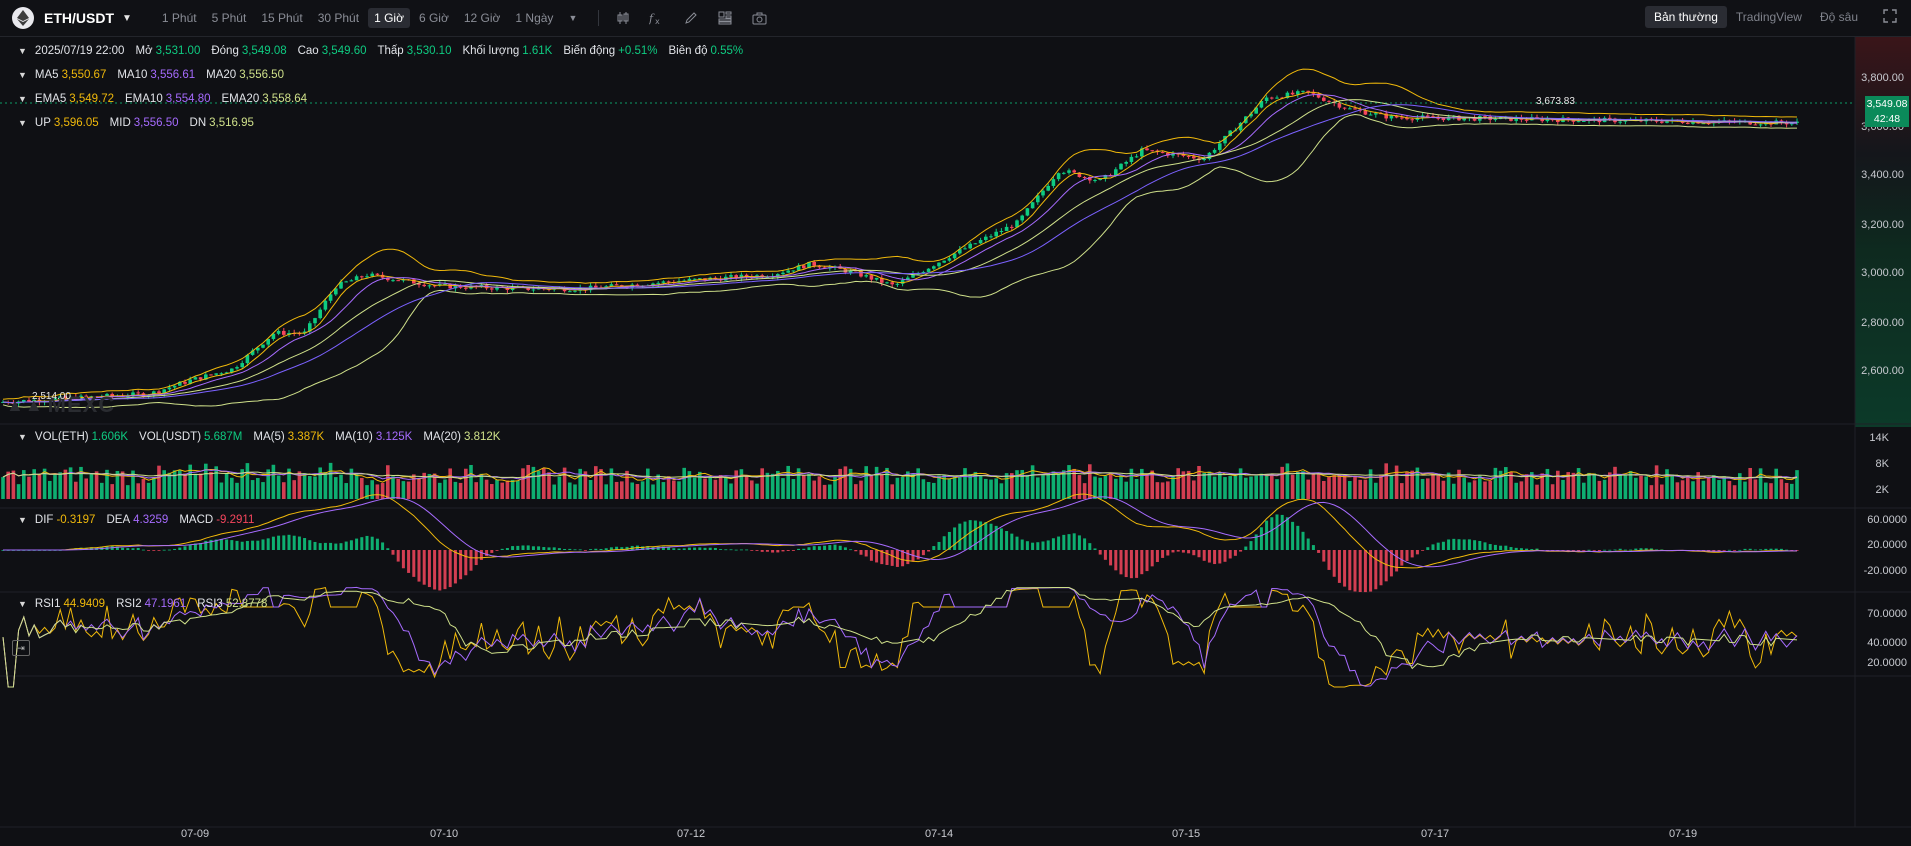 This screenshot has height=846, width=1911. I want to click on tab-tradingview: TradingView, so click(1769, 17).